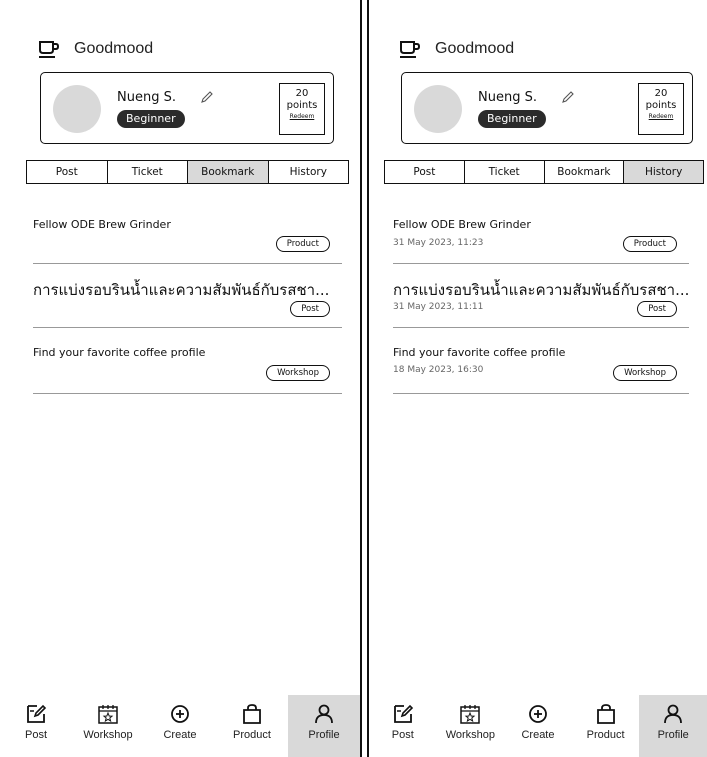 Image resolution: width=707 pixels, height=757 pixels. I want to click on item-date: 31 May 2023, 11:11, so click(438, 307).